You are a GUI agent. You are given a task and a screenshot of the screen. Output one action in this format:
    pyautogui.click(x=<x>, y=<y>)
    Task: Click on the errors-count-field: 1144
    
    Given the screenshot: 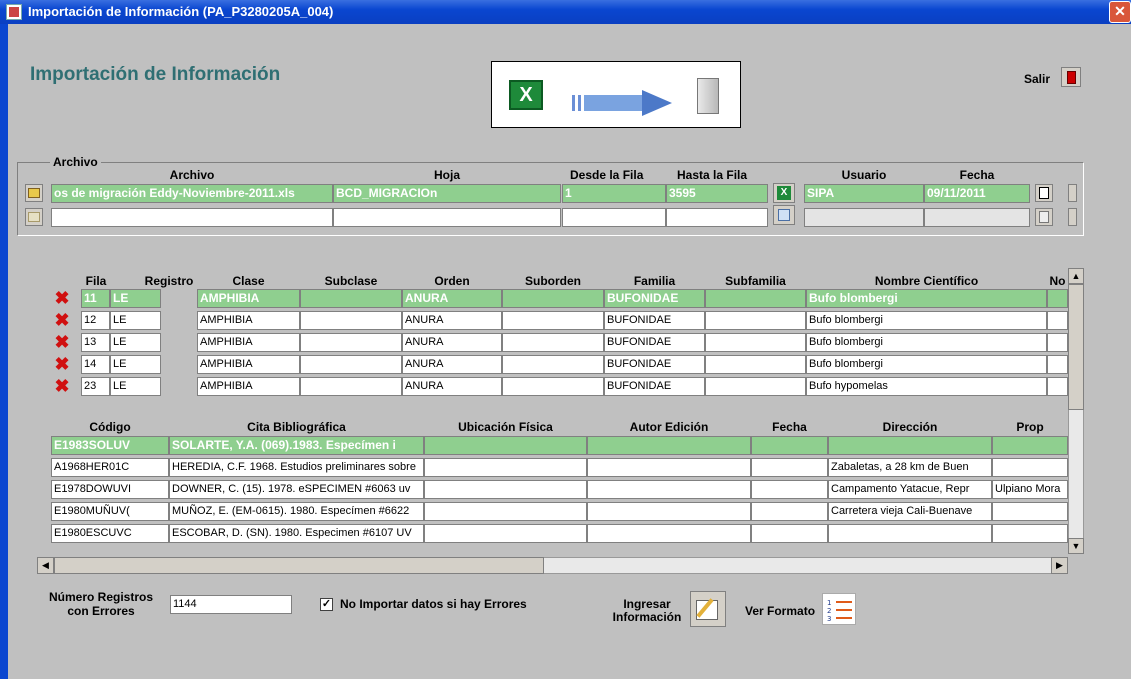 What is the action you would take?
    pyautogui.click(x=231, y=604)
    